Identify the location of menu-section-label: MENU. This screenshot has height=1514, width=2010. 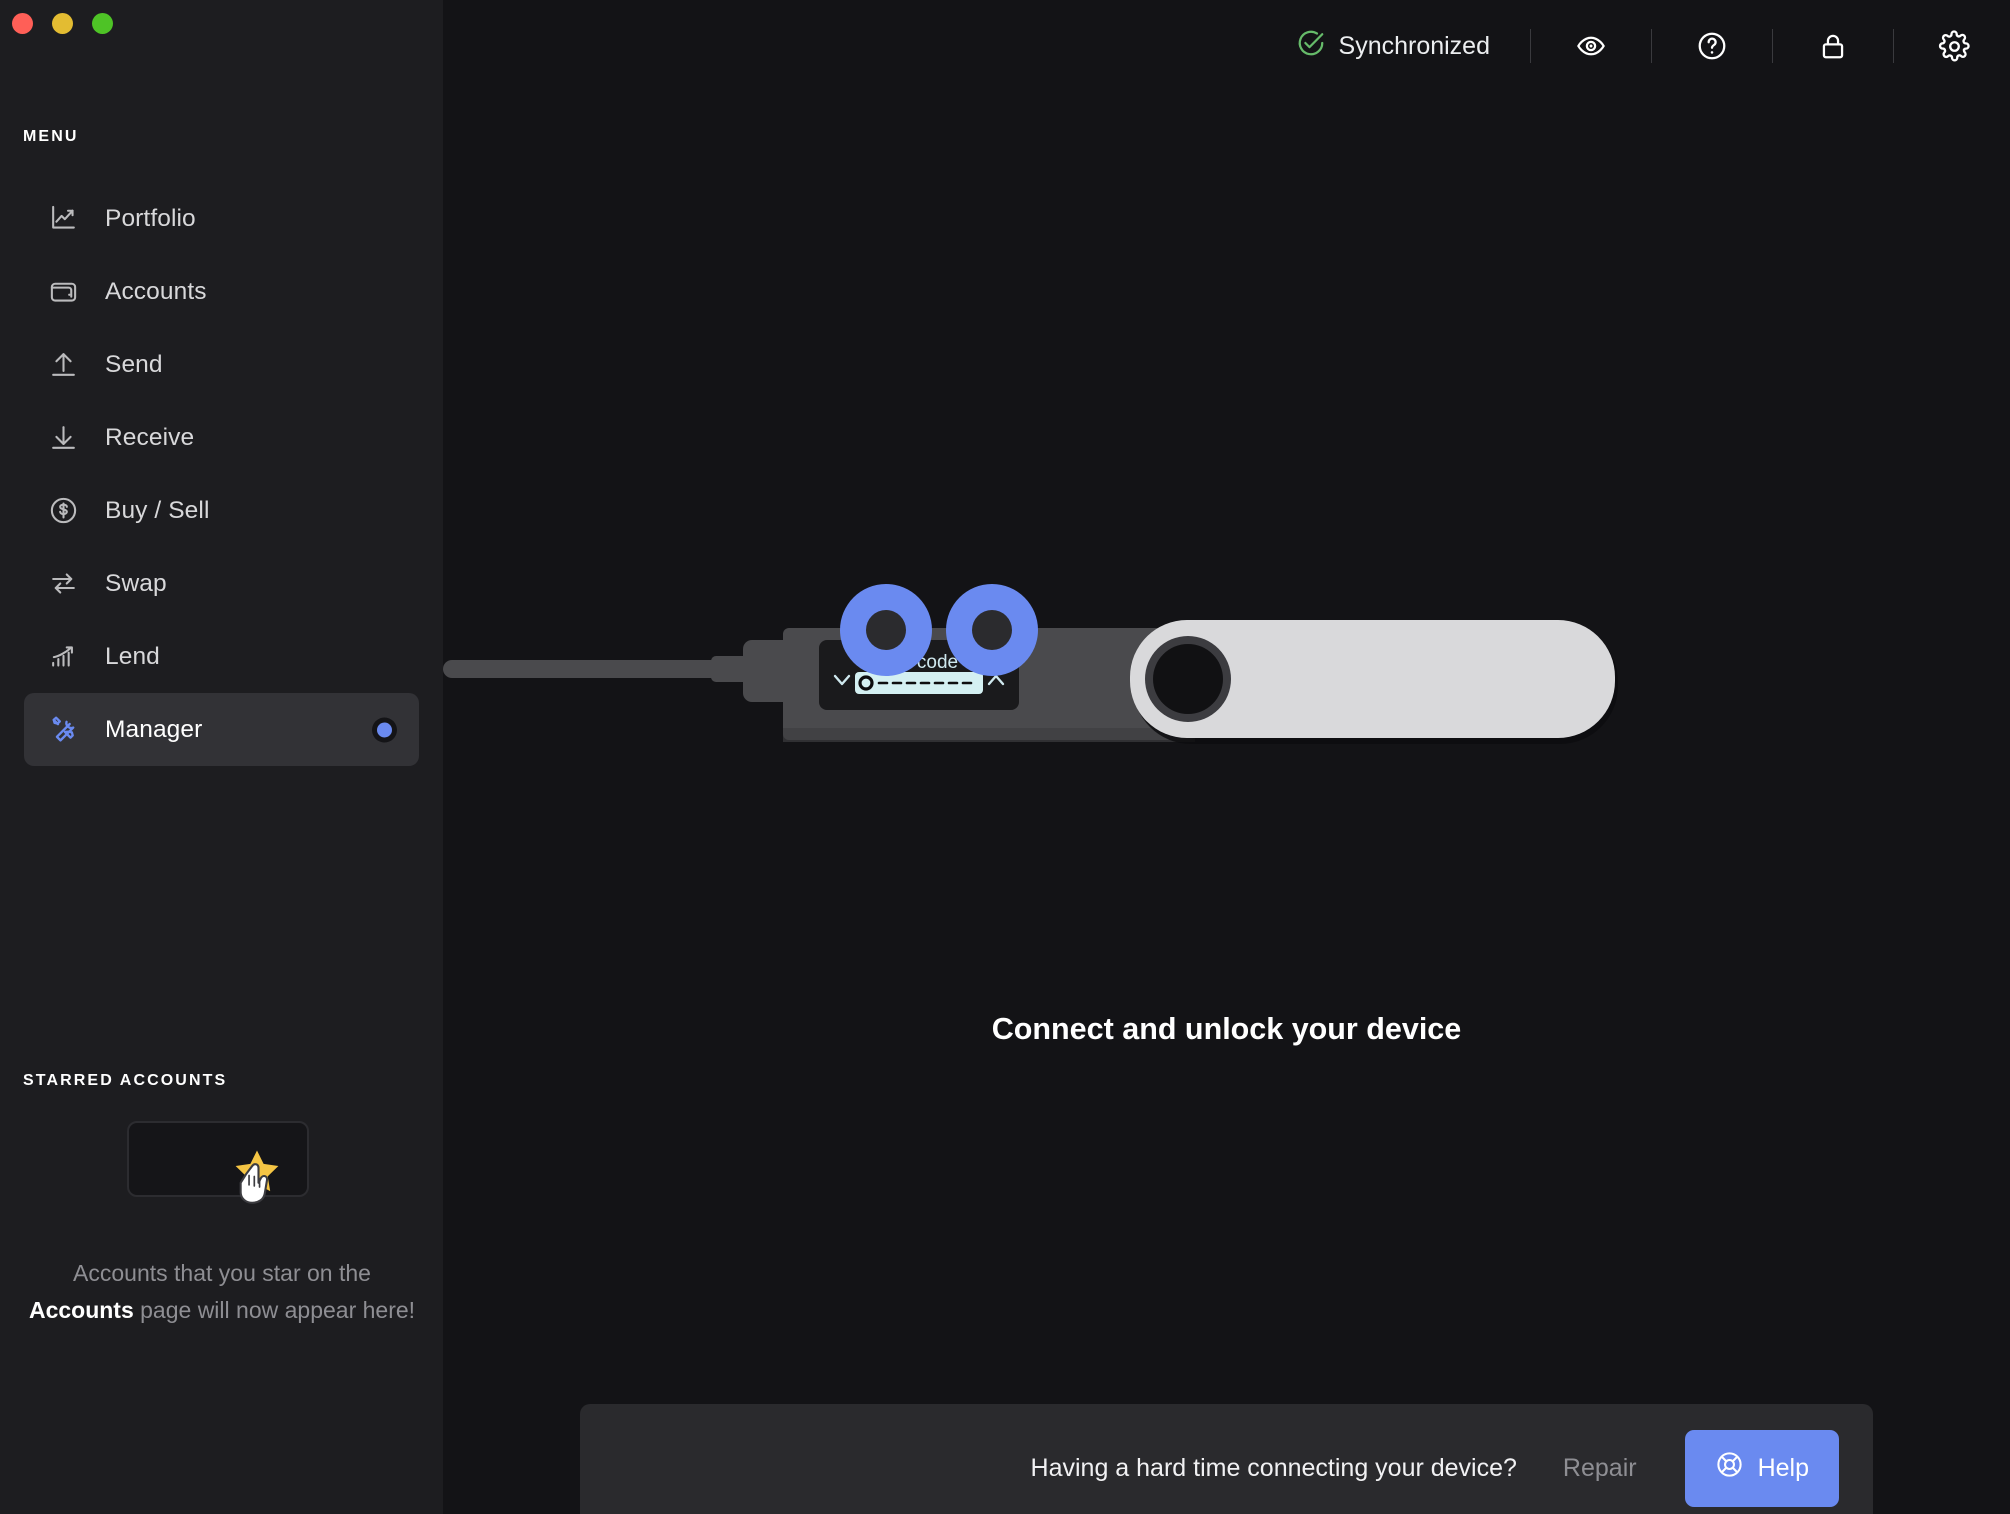
(51, 136).